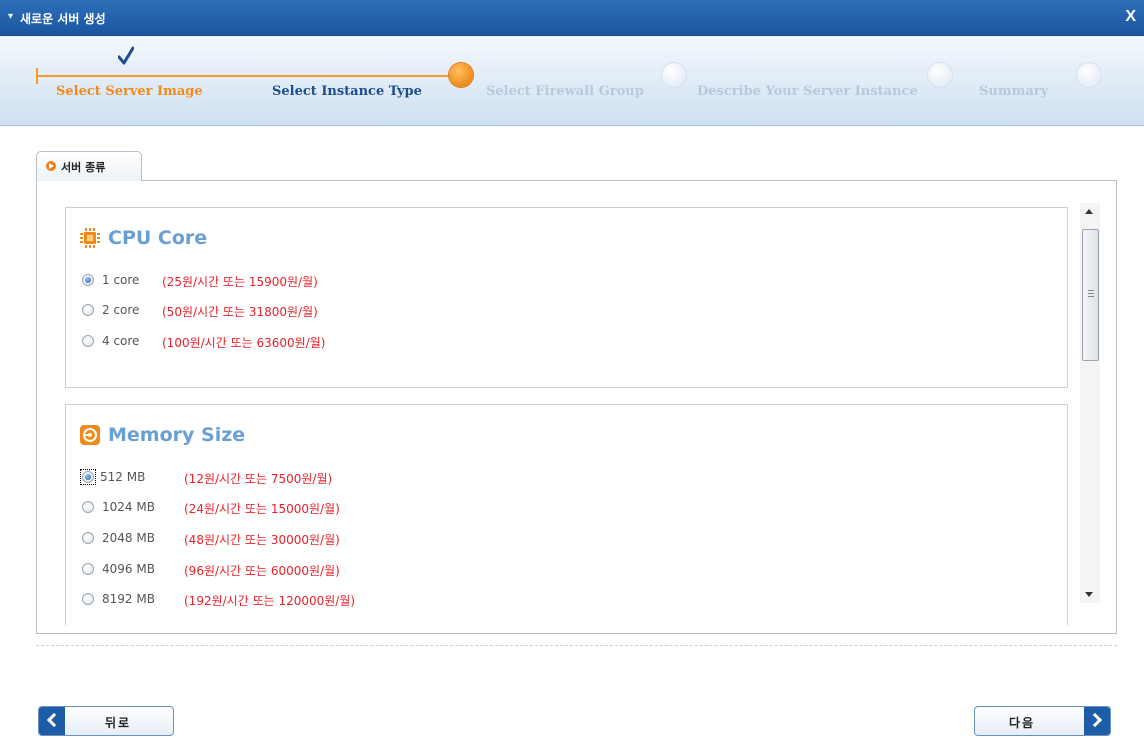  What do you see at coordinates (90, 435) in the screenshot?
I see `memory-disk-icon` at bounding box center [90, 435].